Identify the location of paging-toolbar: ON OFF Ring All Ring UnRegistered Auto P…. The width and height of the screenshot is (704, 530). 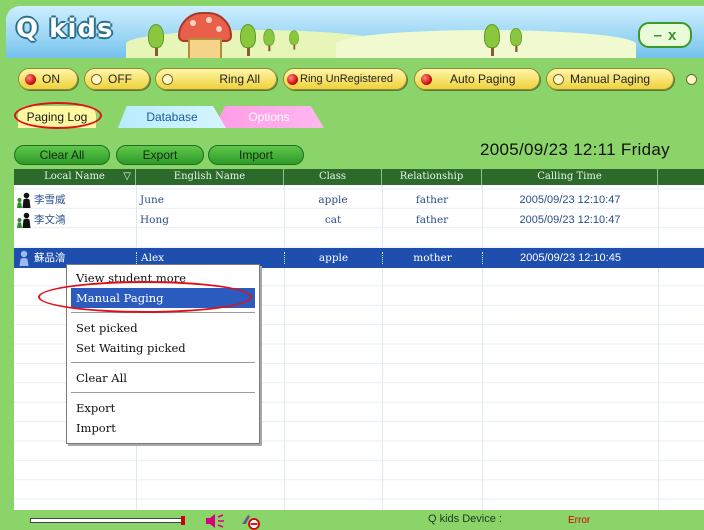
(352, 79).